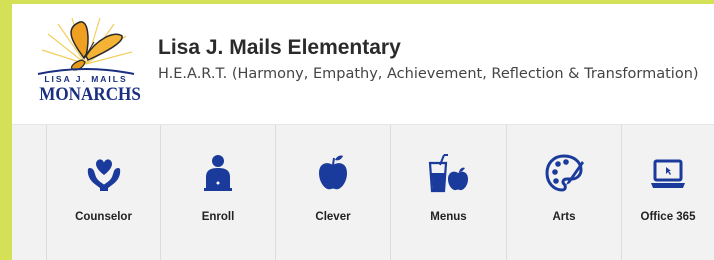  What do you see at coordinates (333, 217) in the screenshot?
I see `nav-item-label: Clever` at bounding box center [333, 217].